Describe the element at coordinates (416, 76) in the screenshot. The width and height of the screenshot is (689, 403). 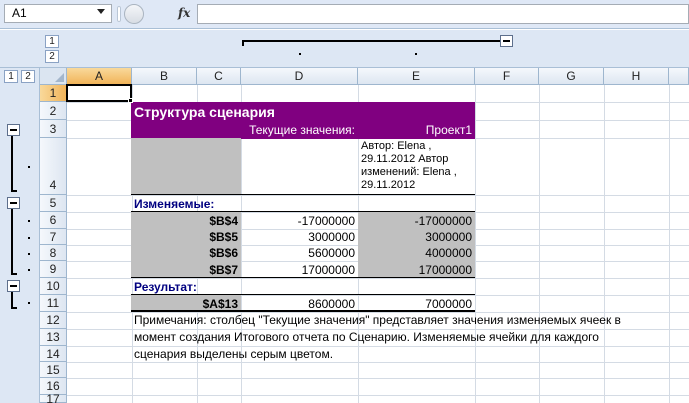
I see `column-header-e: E` at that location.